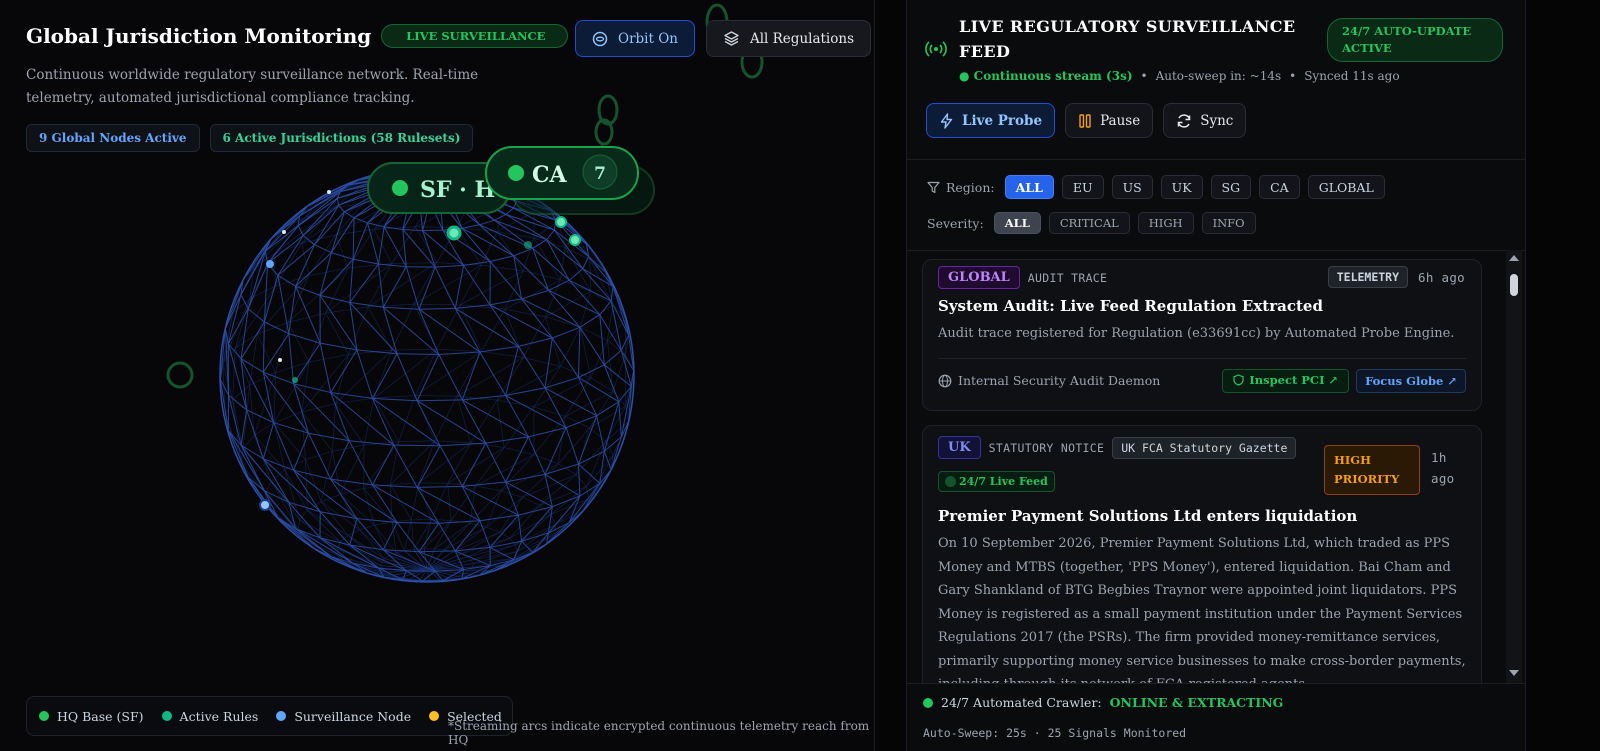 Image resolution: width=1600 pixels, height=751 pixels. I want to click on sync-button: Sync, so click(1205, 120).